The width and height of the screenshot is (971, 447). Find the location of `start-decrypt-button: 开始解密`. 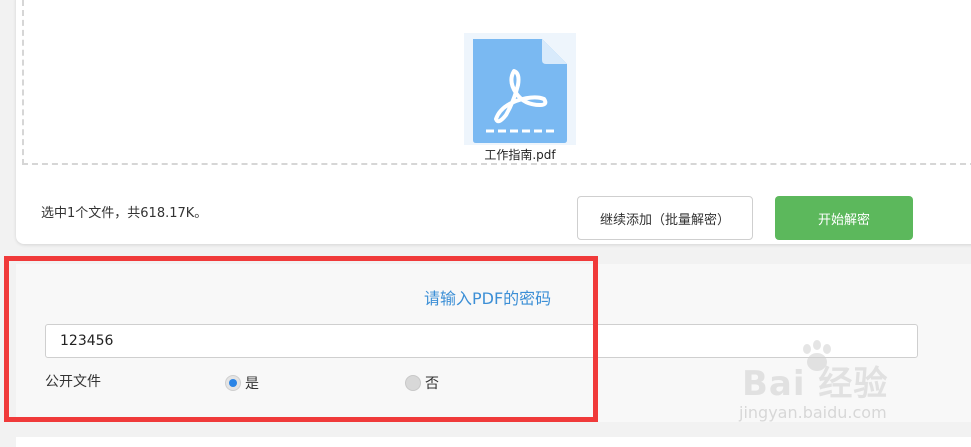

start-decrypt-button: 开始解密 is located at coordinates (844, 218).